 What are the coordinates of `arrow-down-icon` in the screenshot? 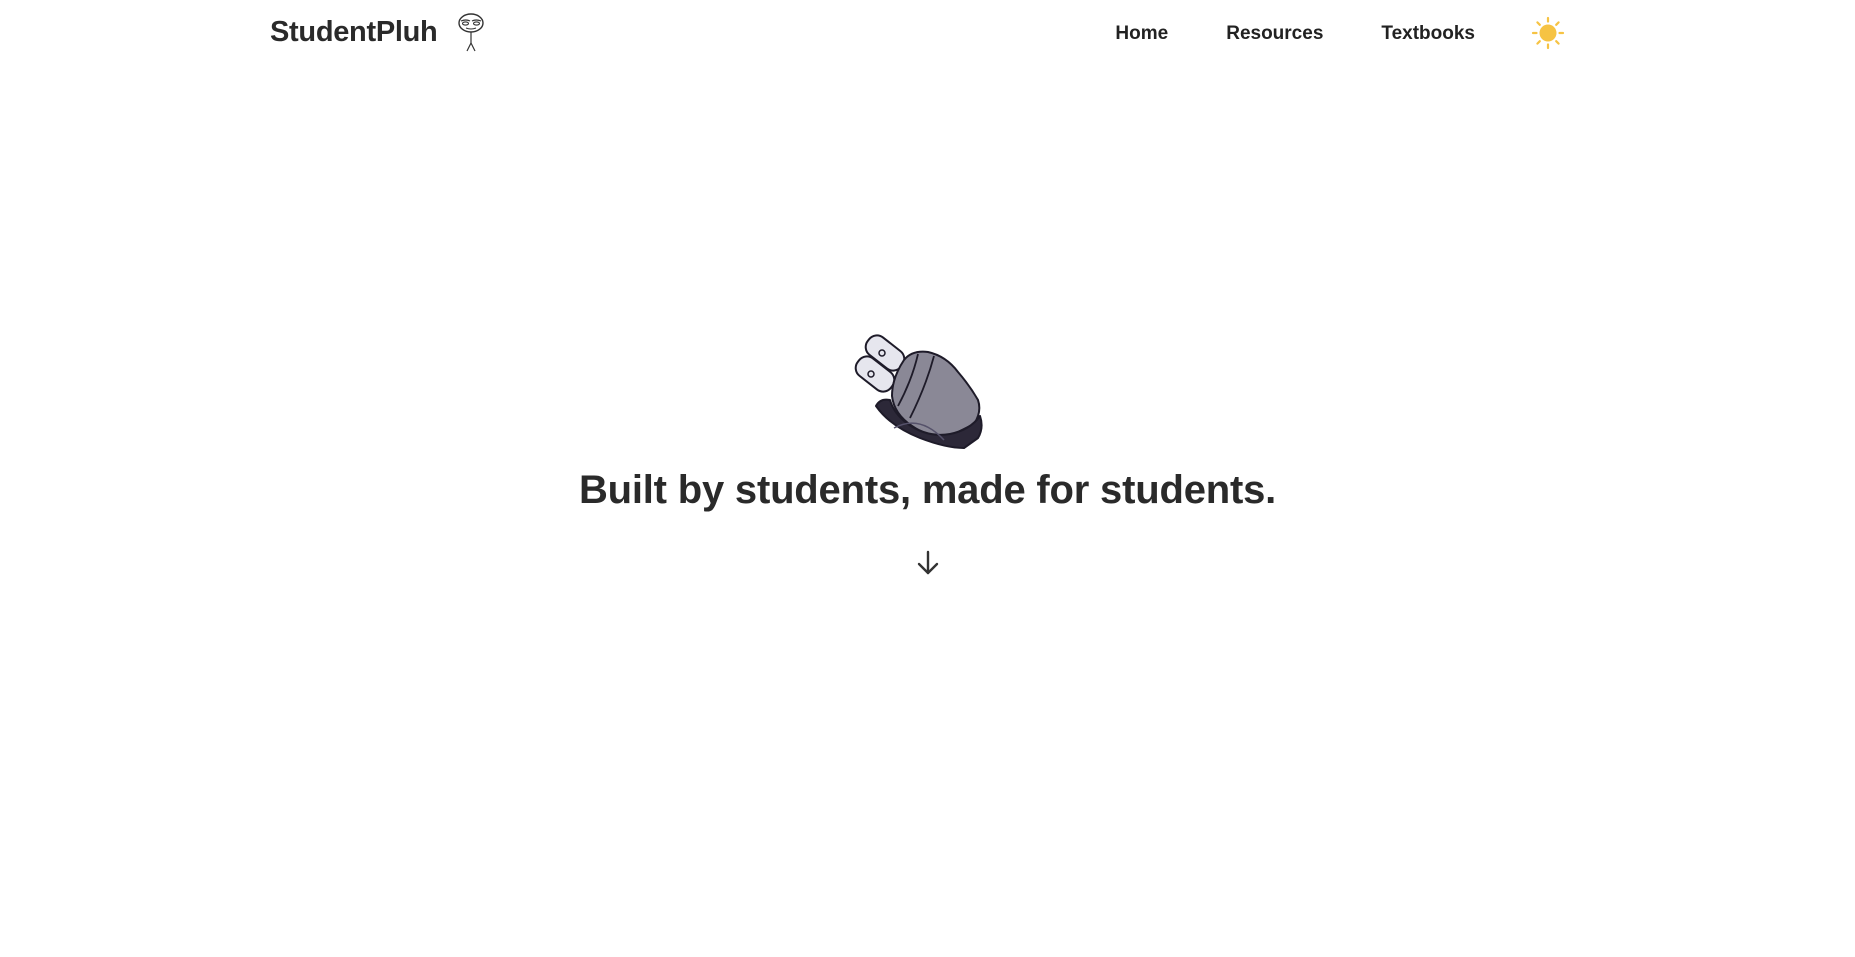 It's located at (928, 564).